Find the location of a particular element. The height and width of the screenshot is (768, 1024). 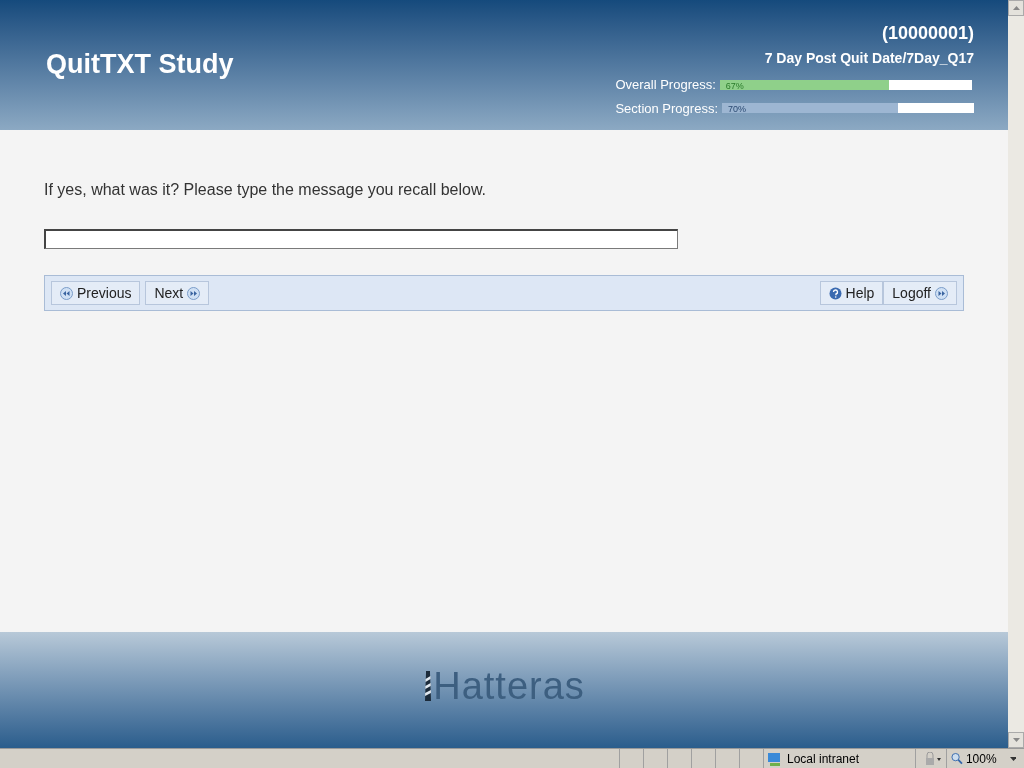

zoom-icon is located at coordinates (957, 758).